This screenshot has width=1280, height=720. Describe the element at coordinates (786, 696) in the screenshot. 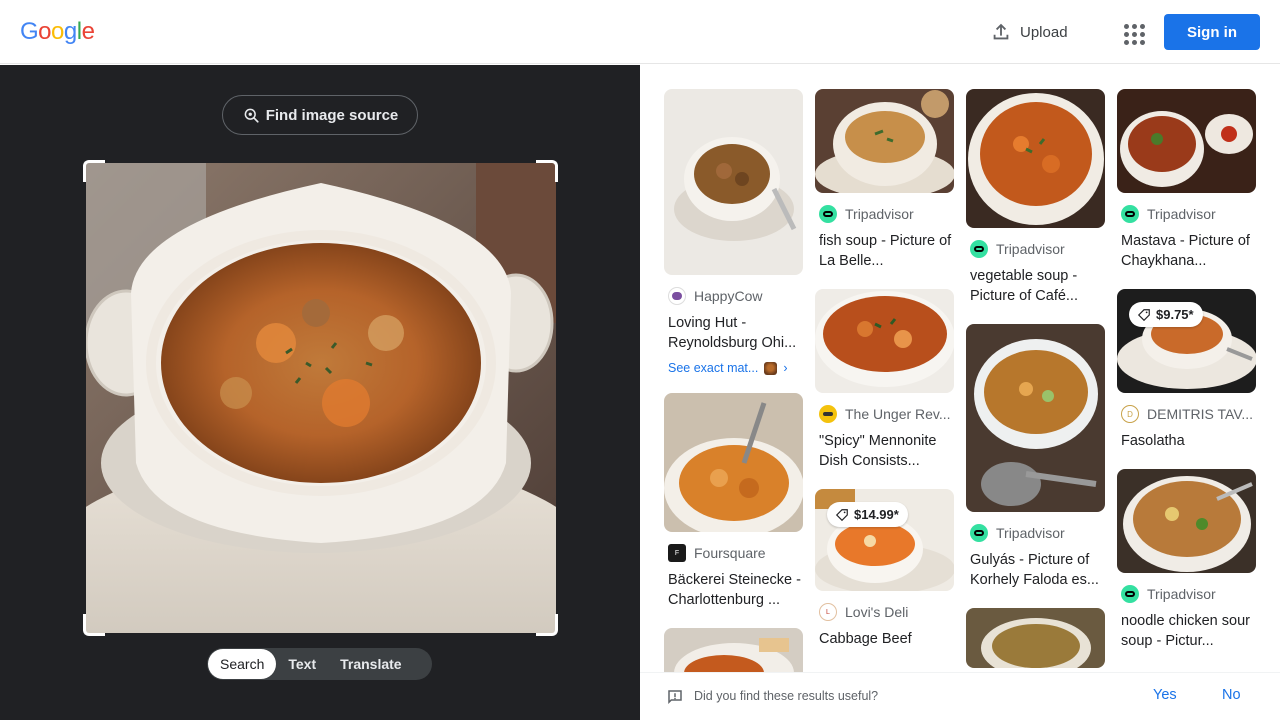

I see `feedback-question: Did you find these results useful?` at that location.